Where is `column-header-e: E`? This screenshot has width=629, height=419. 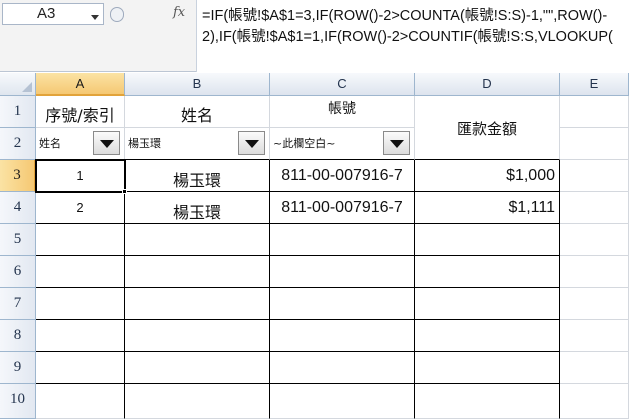
column-header-e: E is located at coordinates (594, 84).